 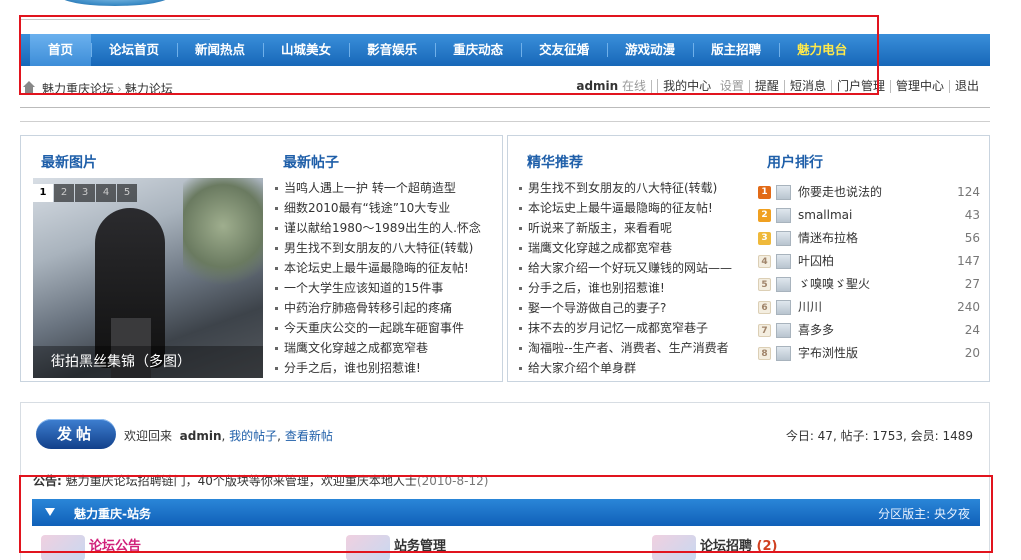 I want to click on new-posts-link: 查看新帖, so click(x=309, y=436).